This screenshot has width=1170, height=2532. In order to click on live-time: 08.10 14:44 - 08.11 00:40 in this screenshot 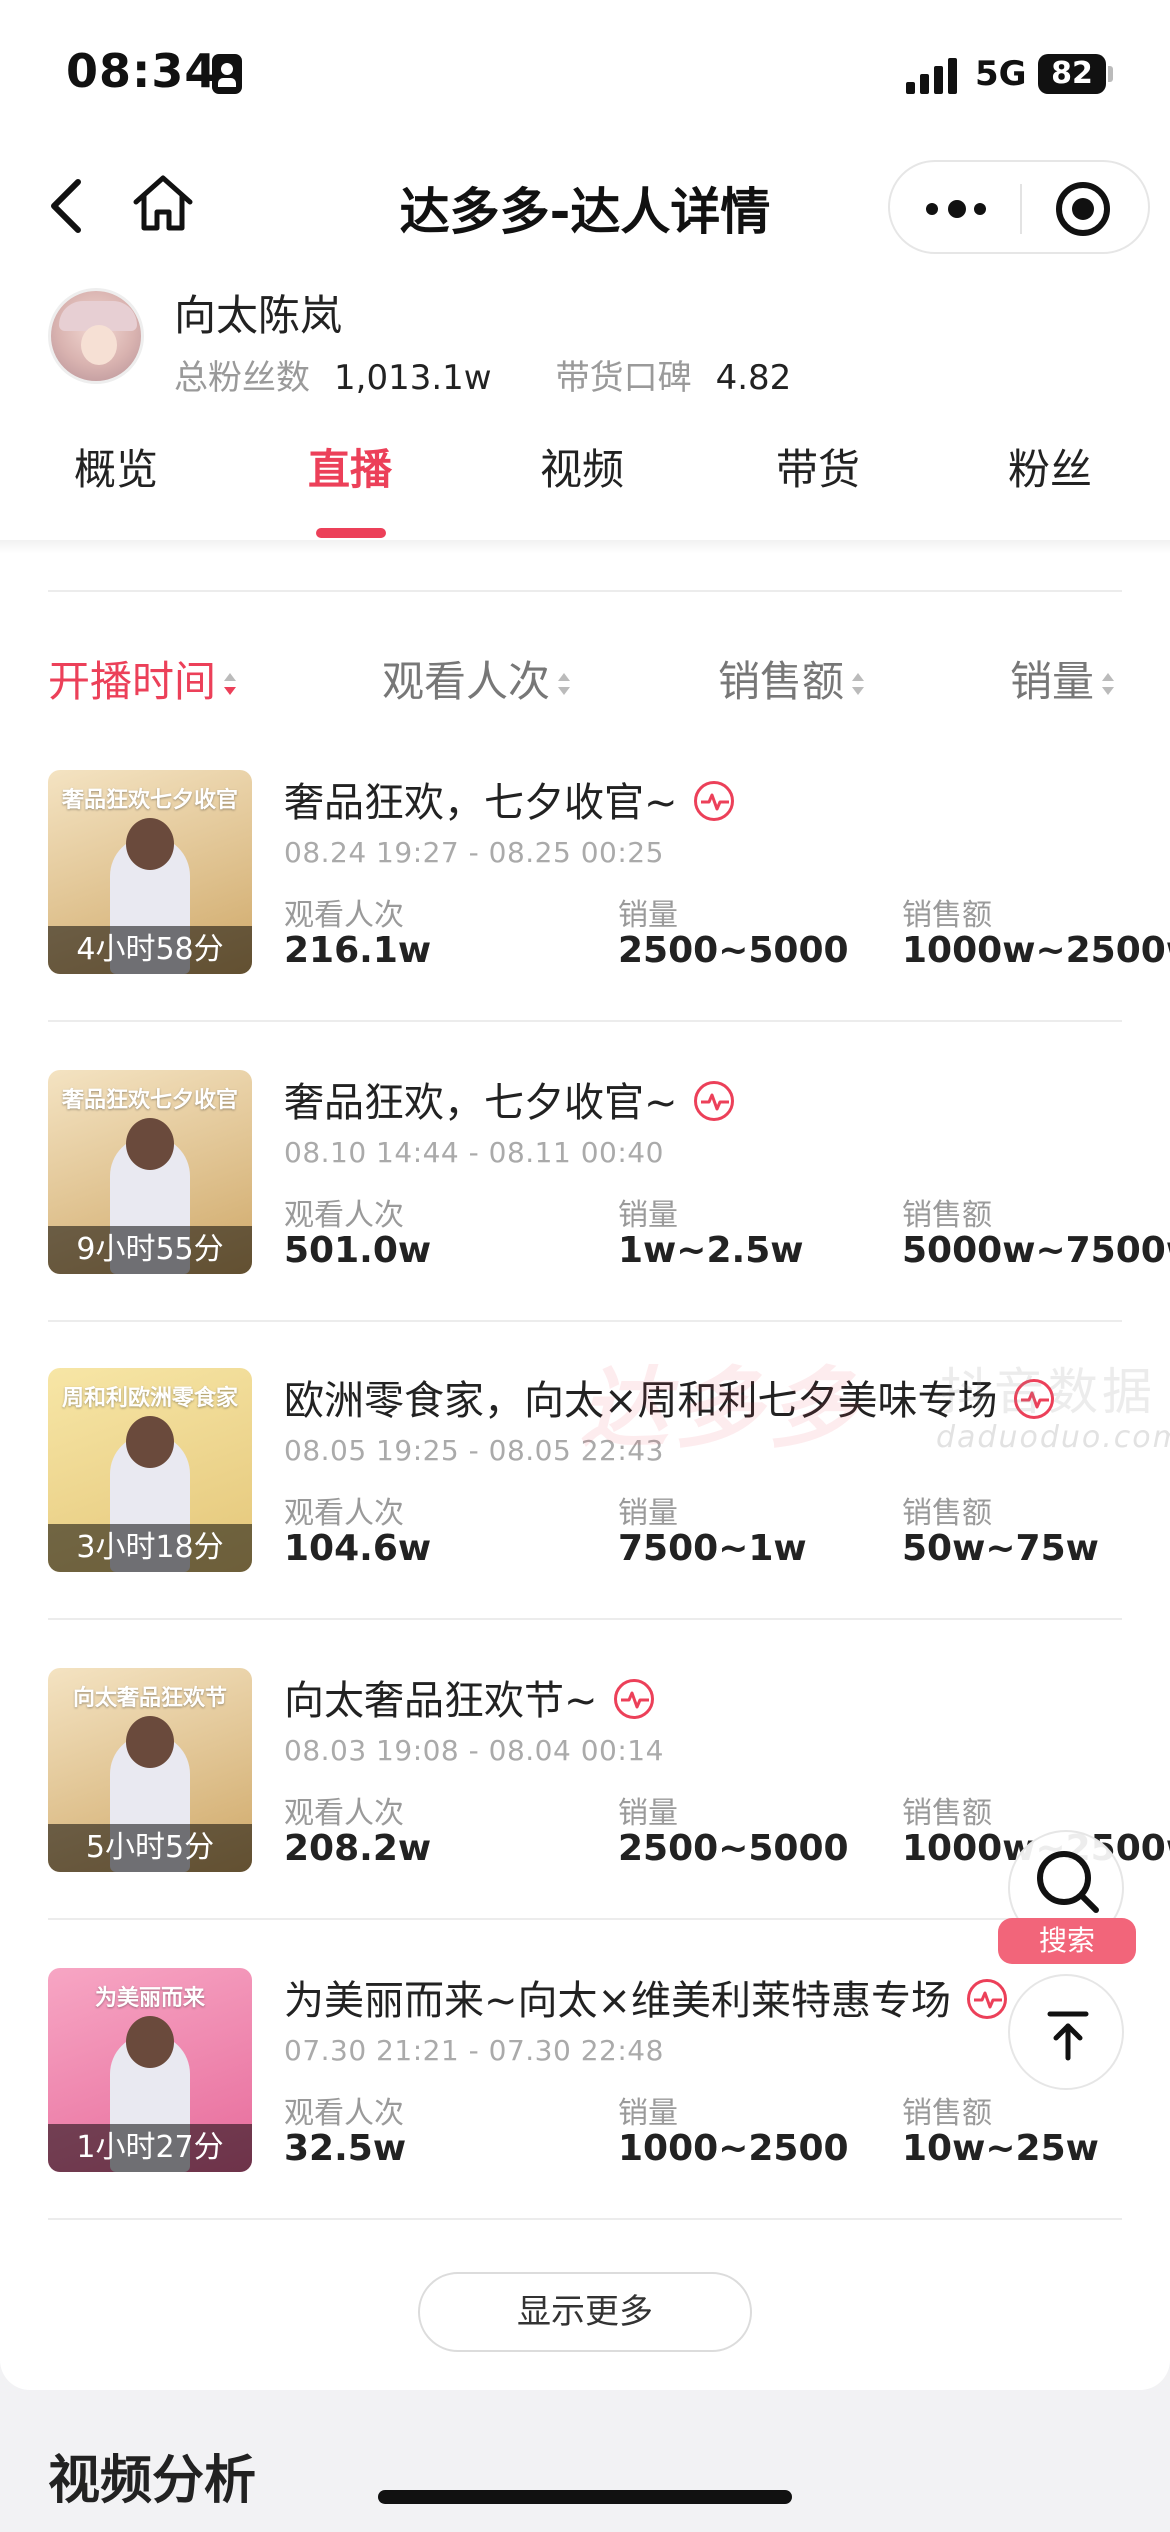, I will do `click(474, 1152)`.